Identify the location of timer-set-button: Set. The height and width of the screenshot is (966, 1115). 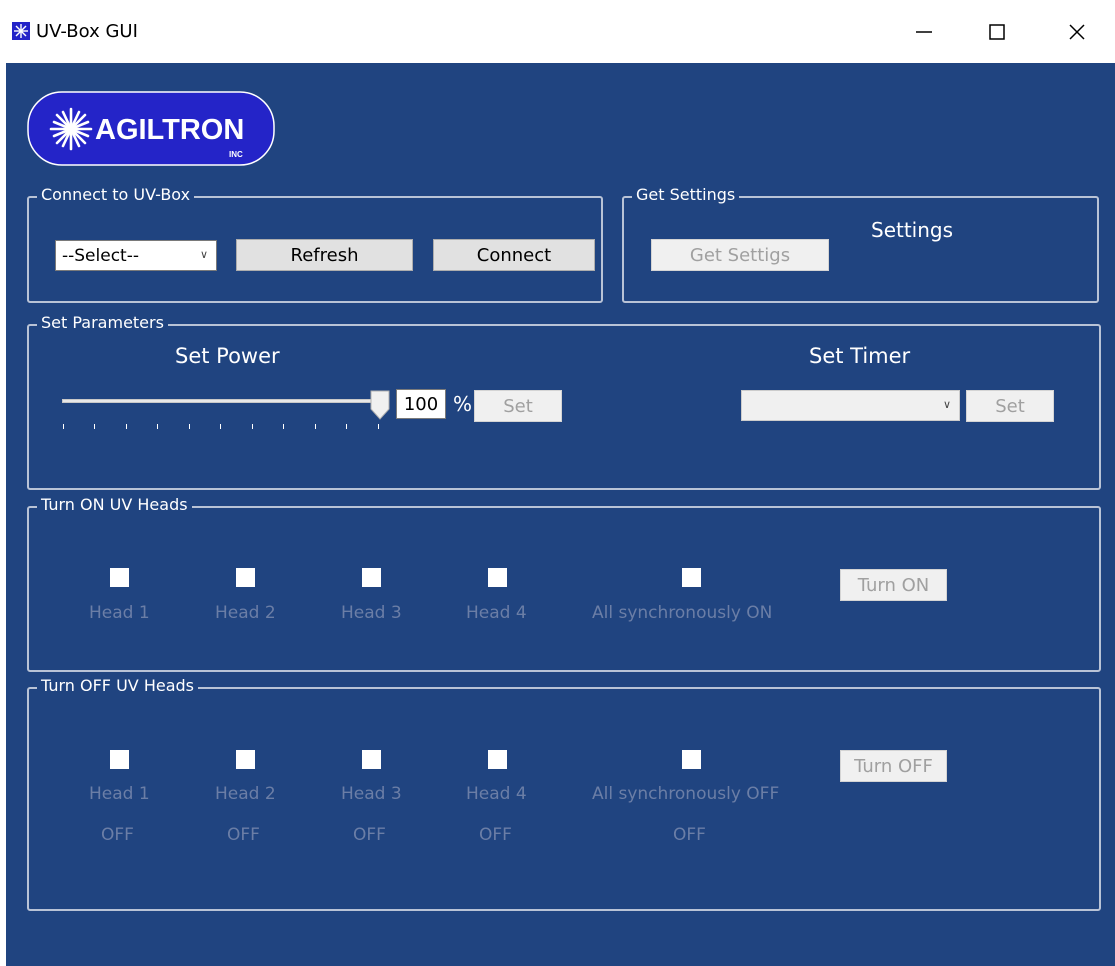
(1010, 406).